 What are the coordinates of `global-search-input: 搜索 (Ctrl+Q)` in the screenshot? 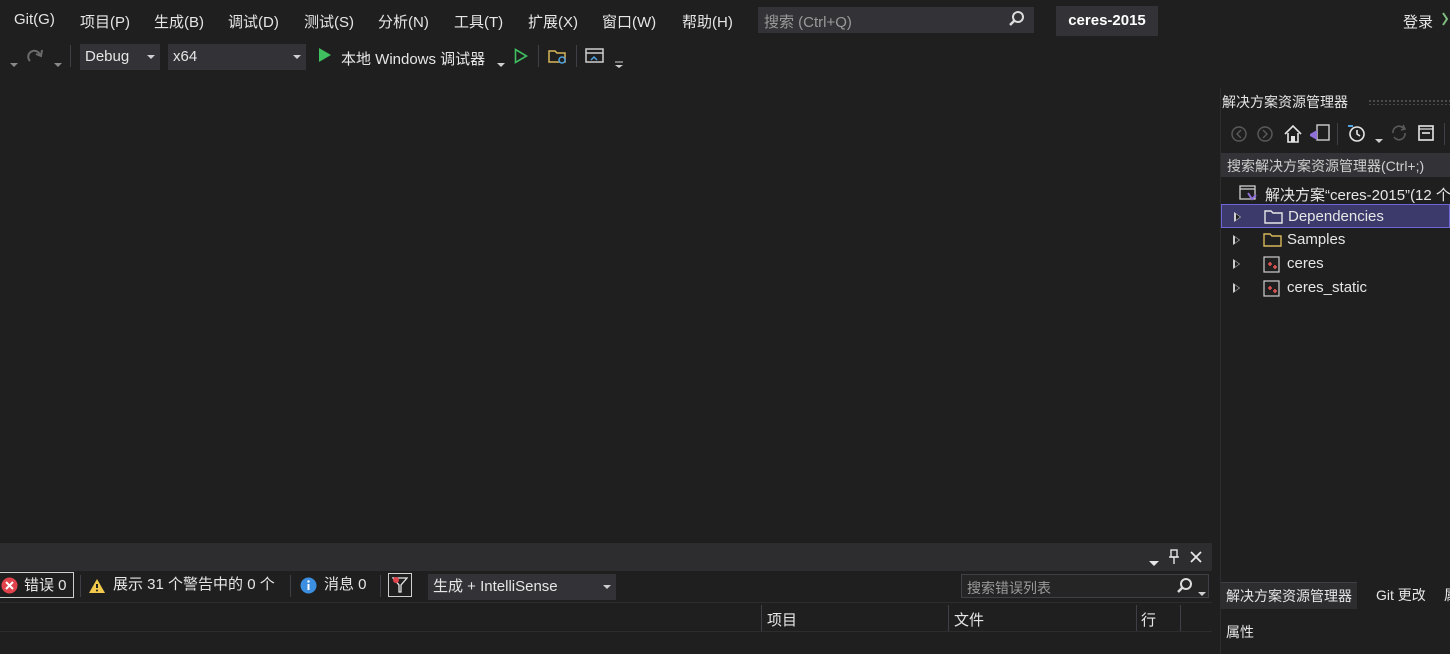 It's located at (896, 20).